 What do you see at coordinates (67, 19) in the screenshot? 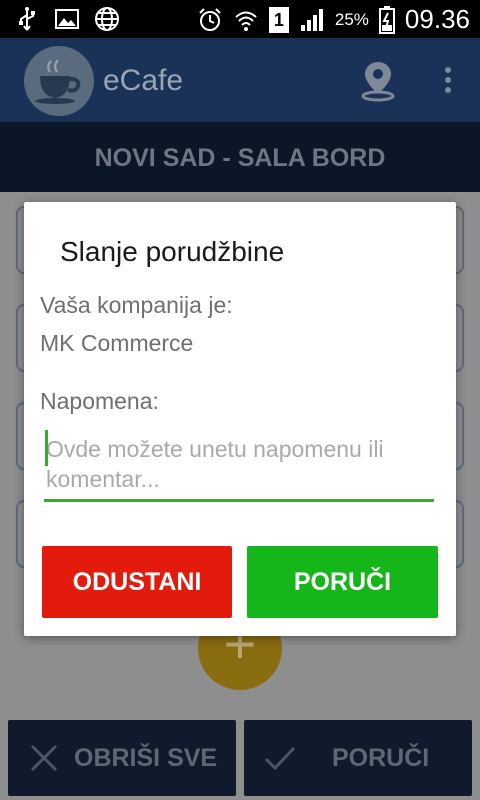
I see `image-icon` at bounding box center [67, 19].